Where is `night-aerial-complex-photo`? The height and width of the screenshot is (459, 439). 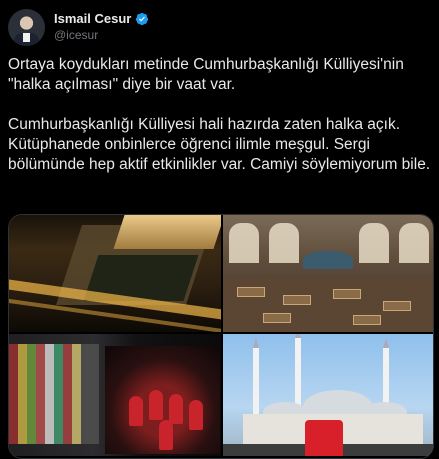 night-aerial-complex-photo is located at coordinates (115, 273).